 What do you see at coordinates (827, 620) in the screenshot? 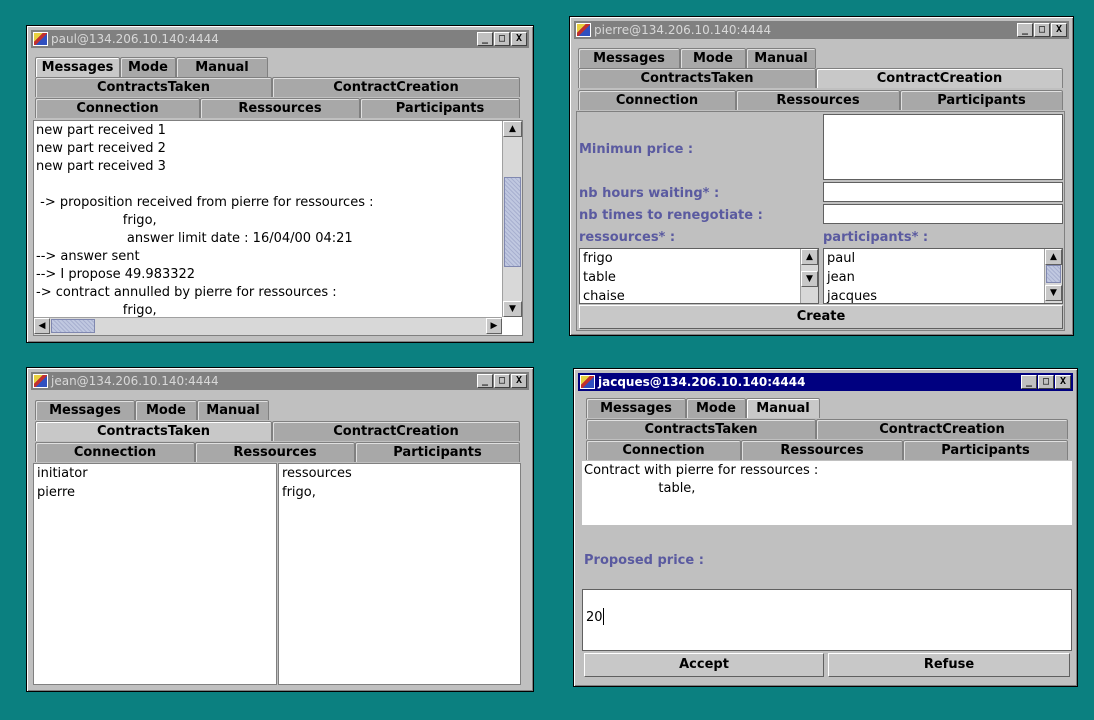
I see `proposed-price-field: 20` at bounding box center [827, 620].